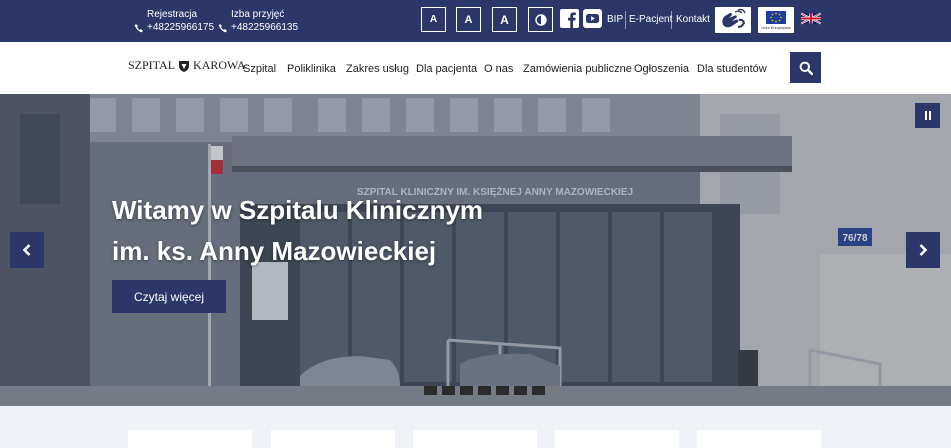 The image size is (951, 448). What do you see at coordinates (258, 14) in the screenshot?
I see `admission-label: Izba przyjęć` at bounding box center [258, 14].